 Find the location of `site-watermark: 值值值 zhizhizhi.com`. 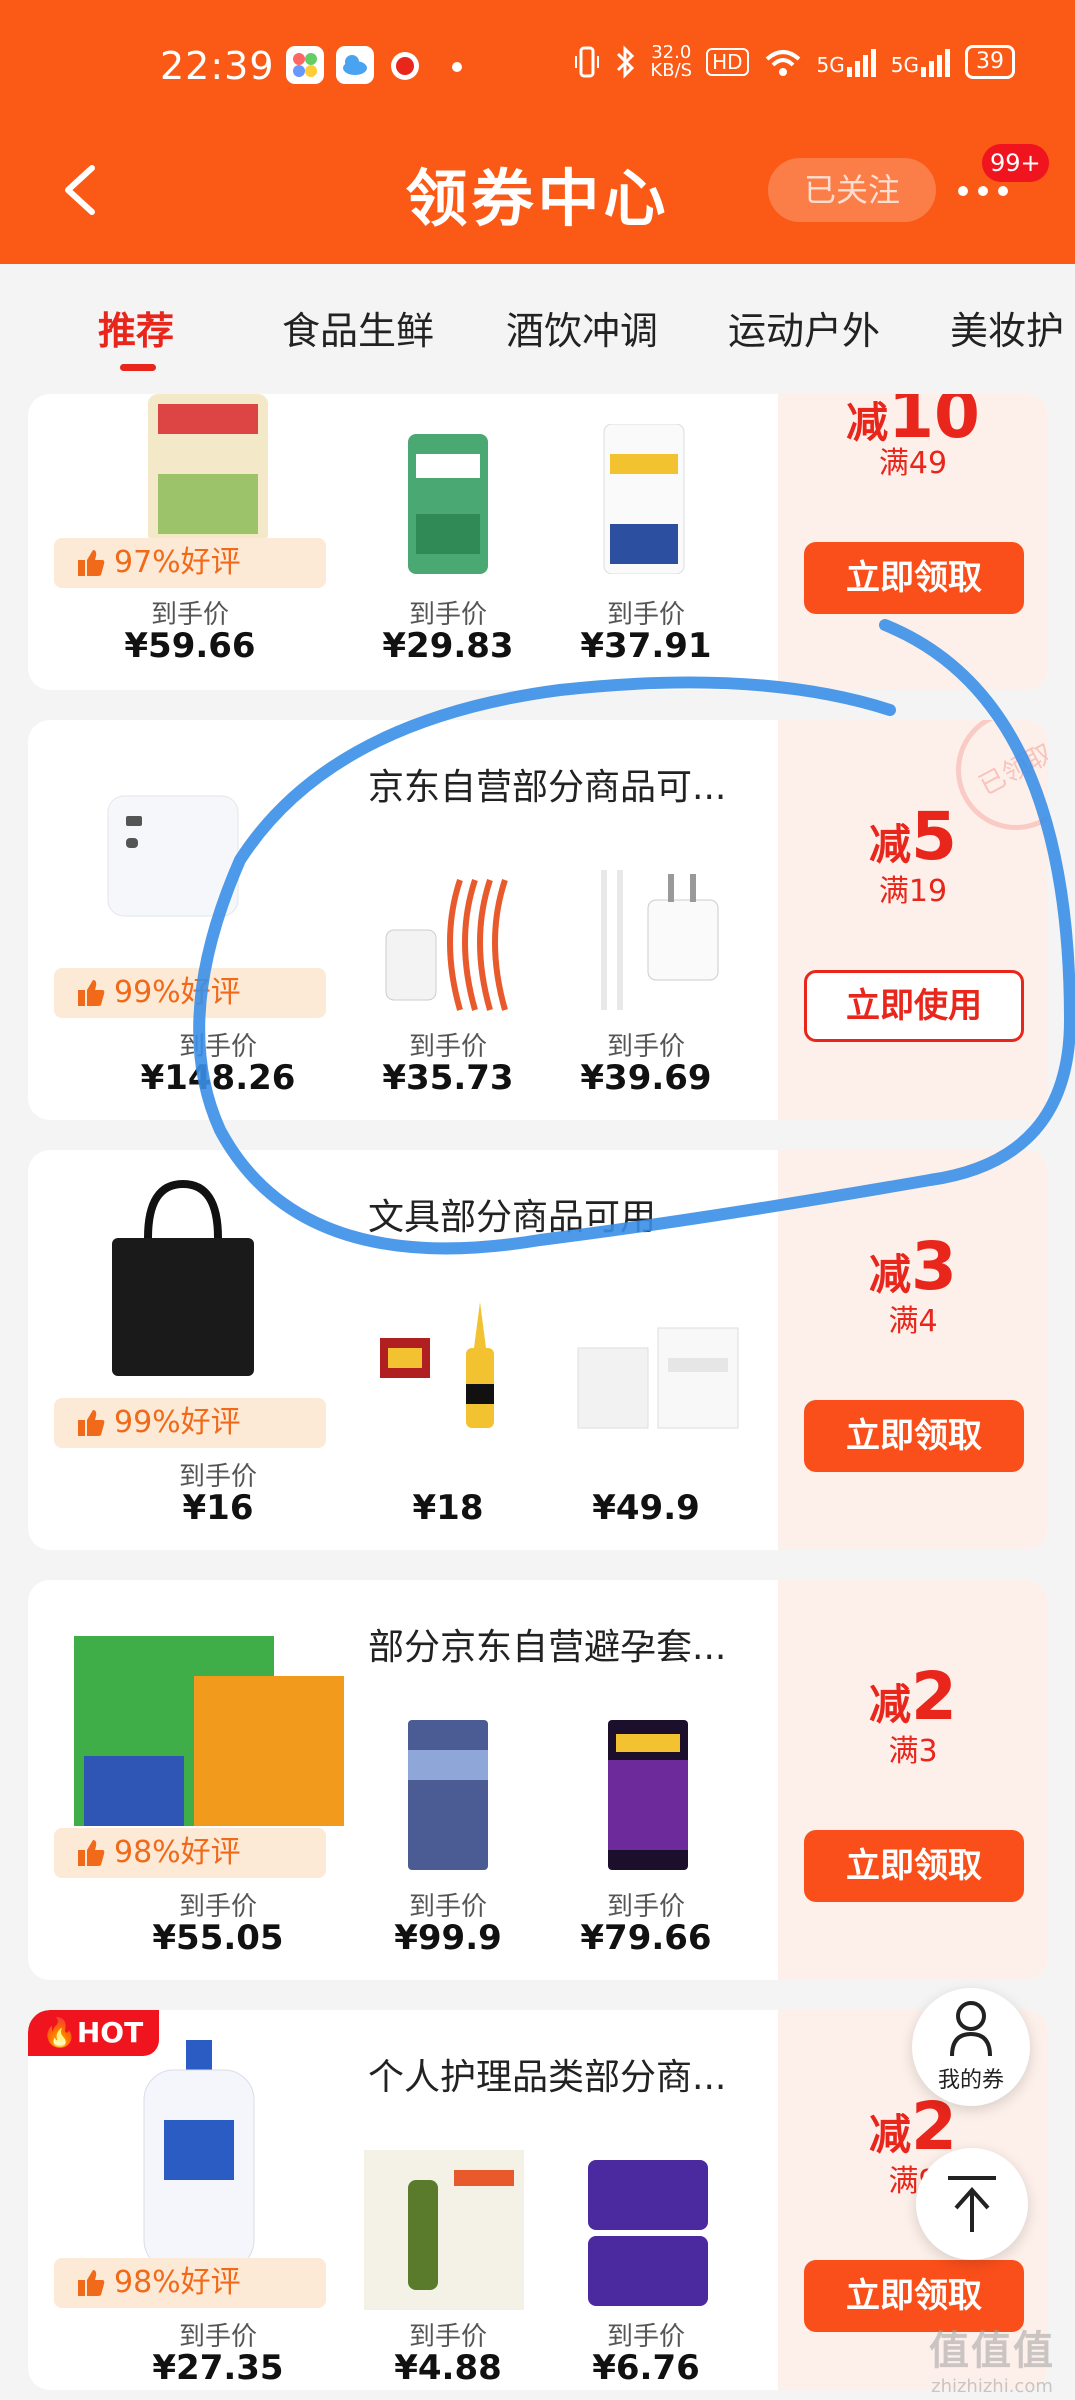

site-watermark: 值值值 zhizhizhi.com is located at coordinates (992, 2357).